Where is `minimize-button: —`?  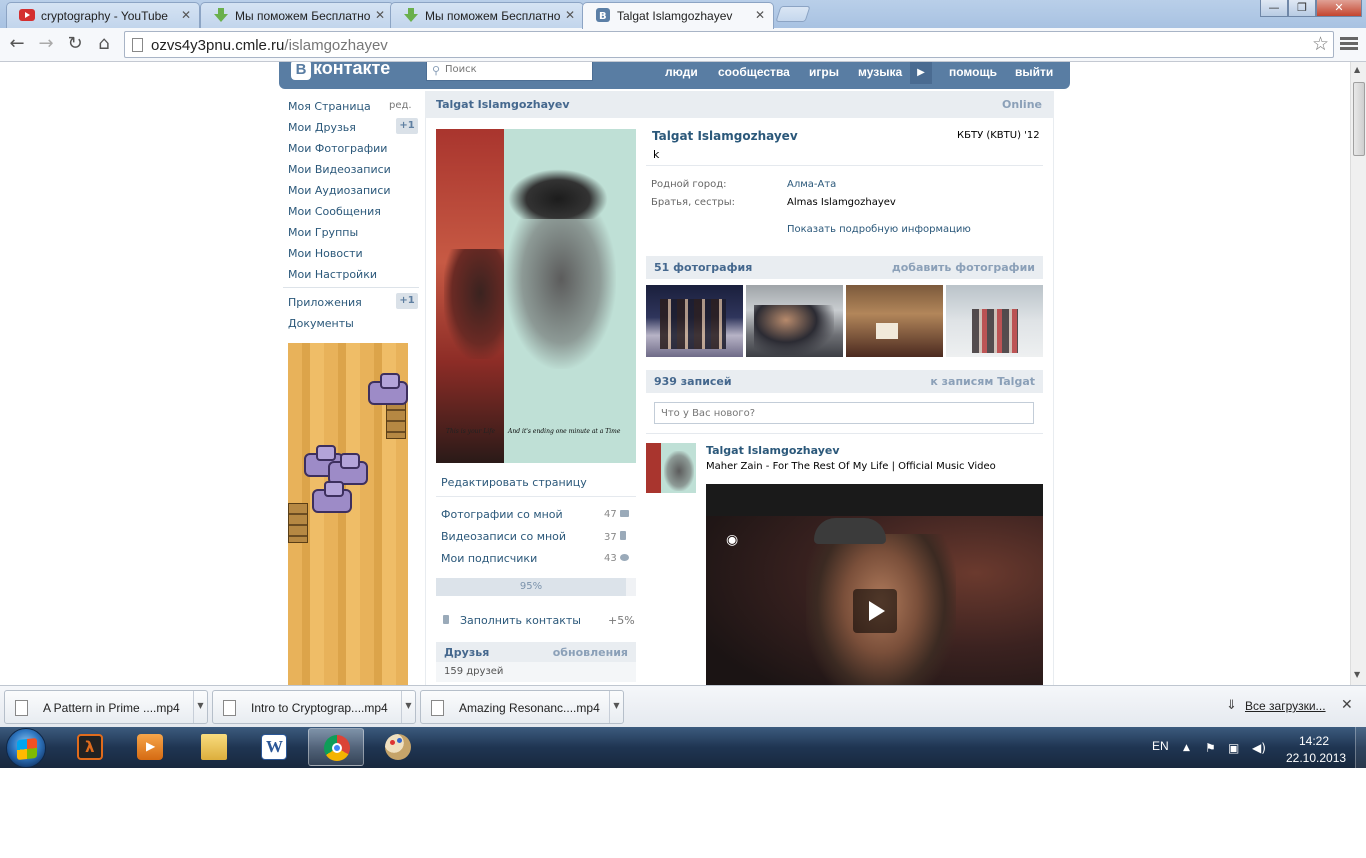
minimize-button: — is located at coordinates (1274, 8).